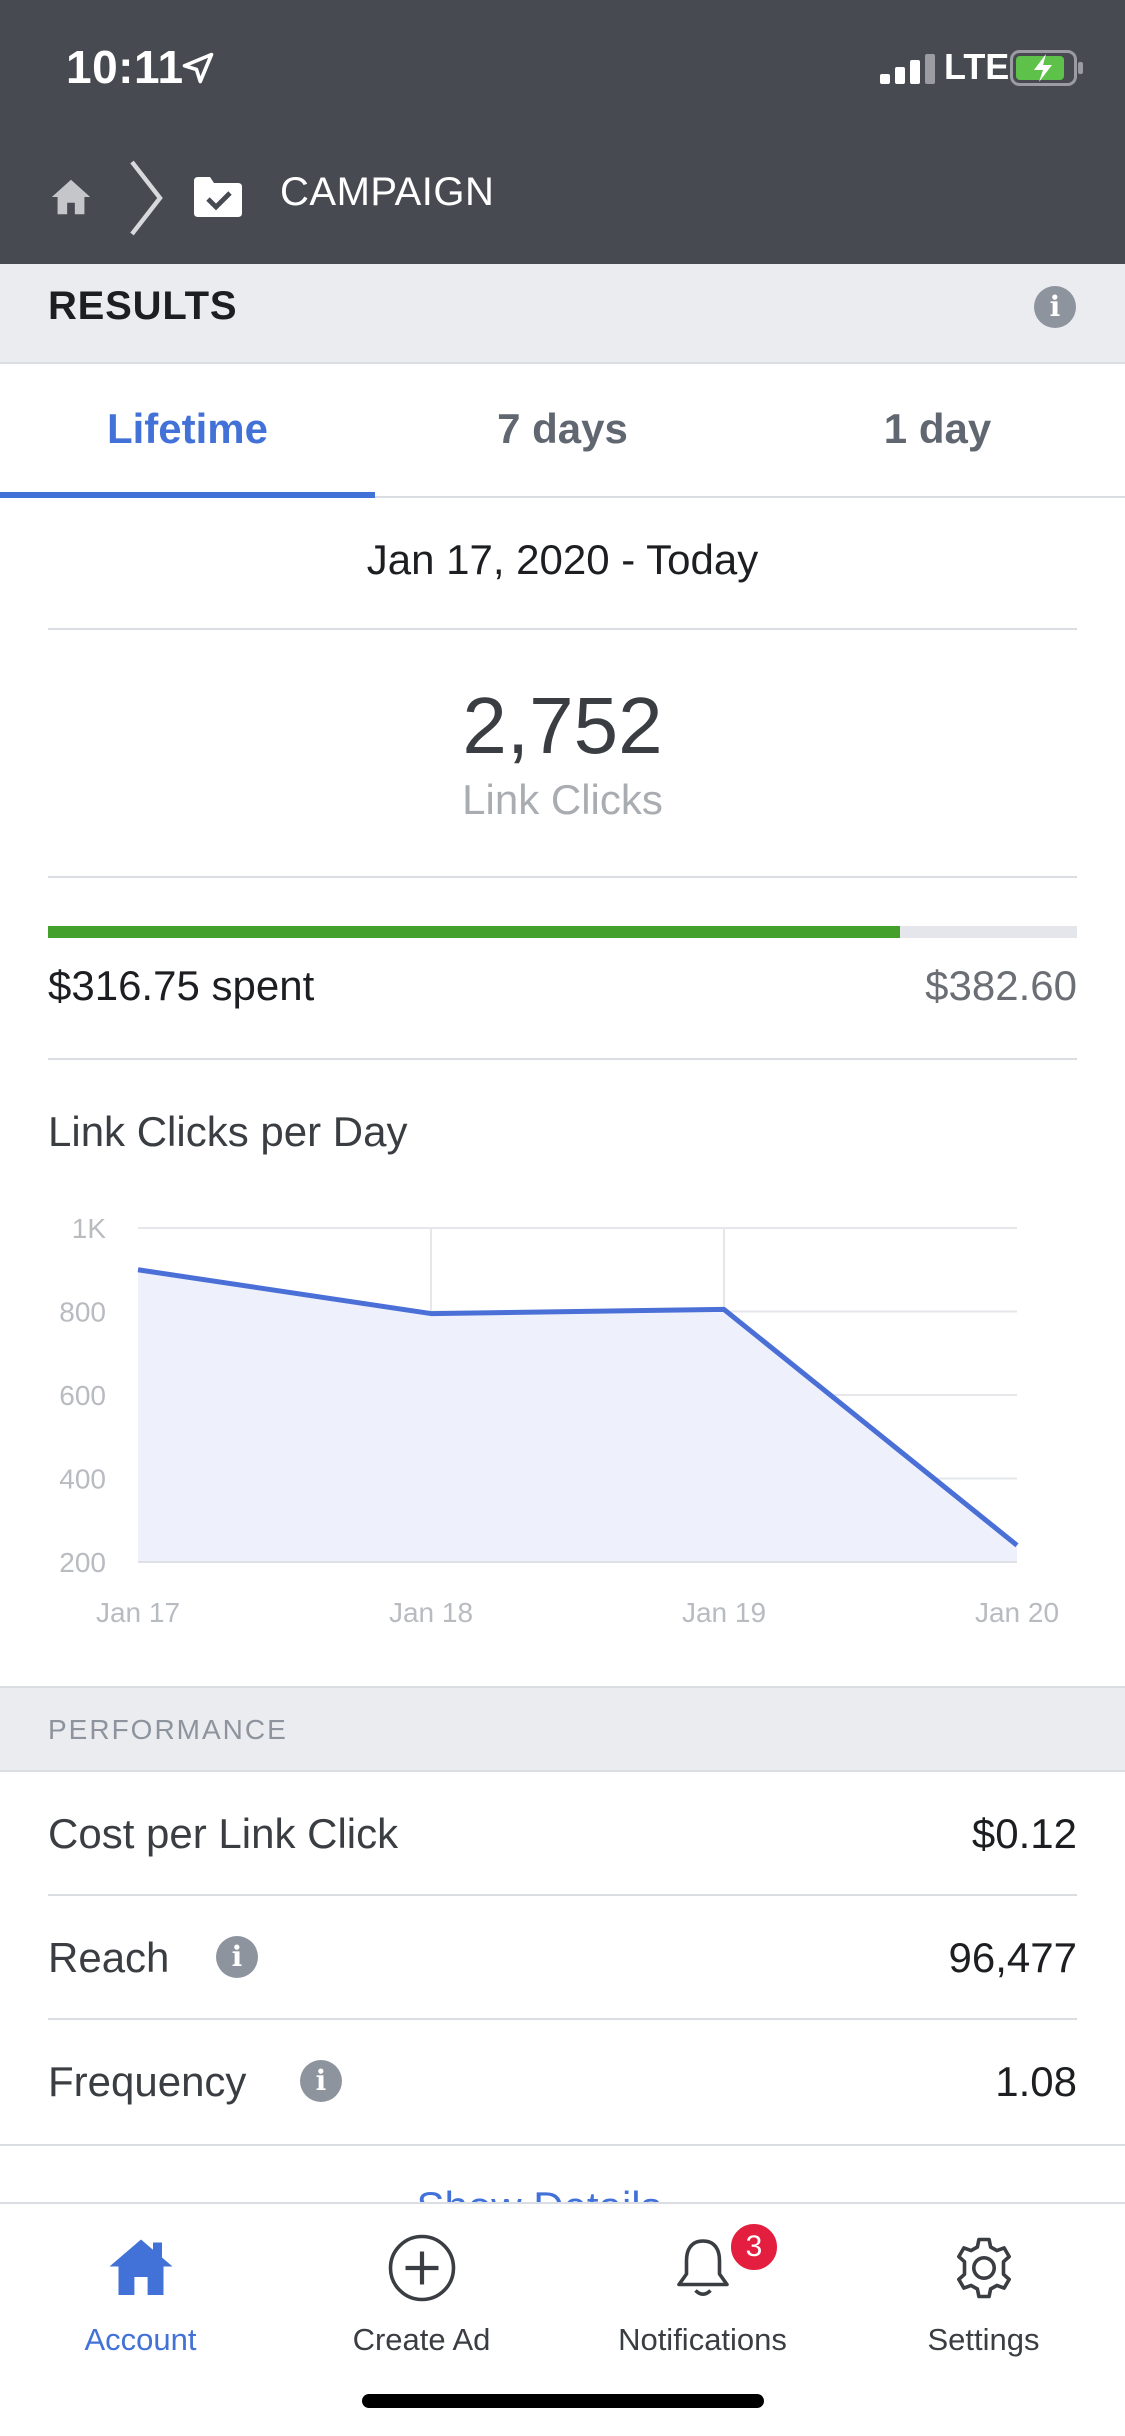 The height and width of the screenshot is (2436, 1125). Describe the element at coordinates (907, 69) in the screenshot. I see `signal-icon` at that location.